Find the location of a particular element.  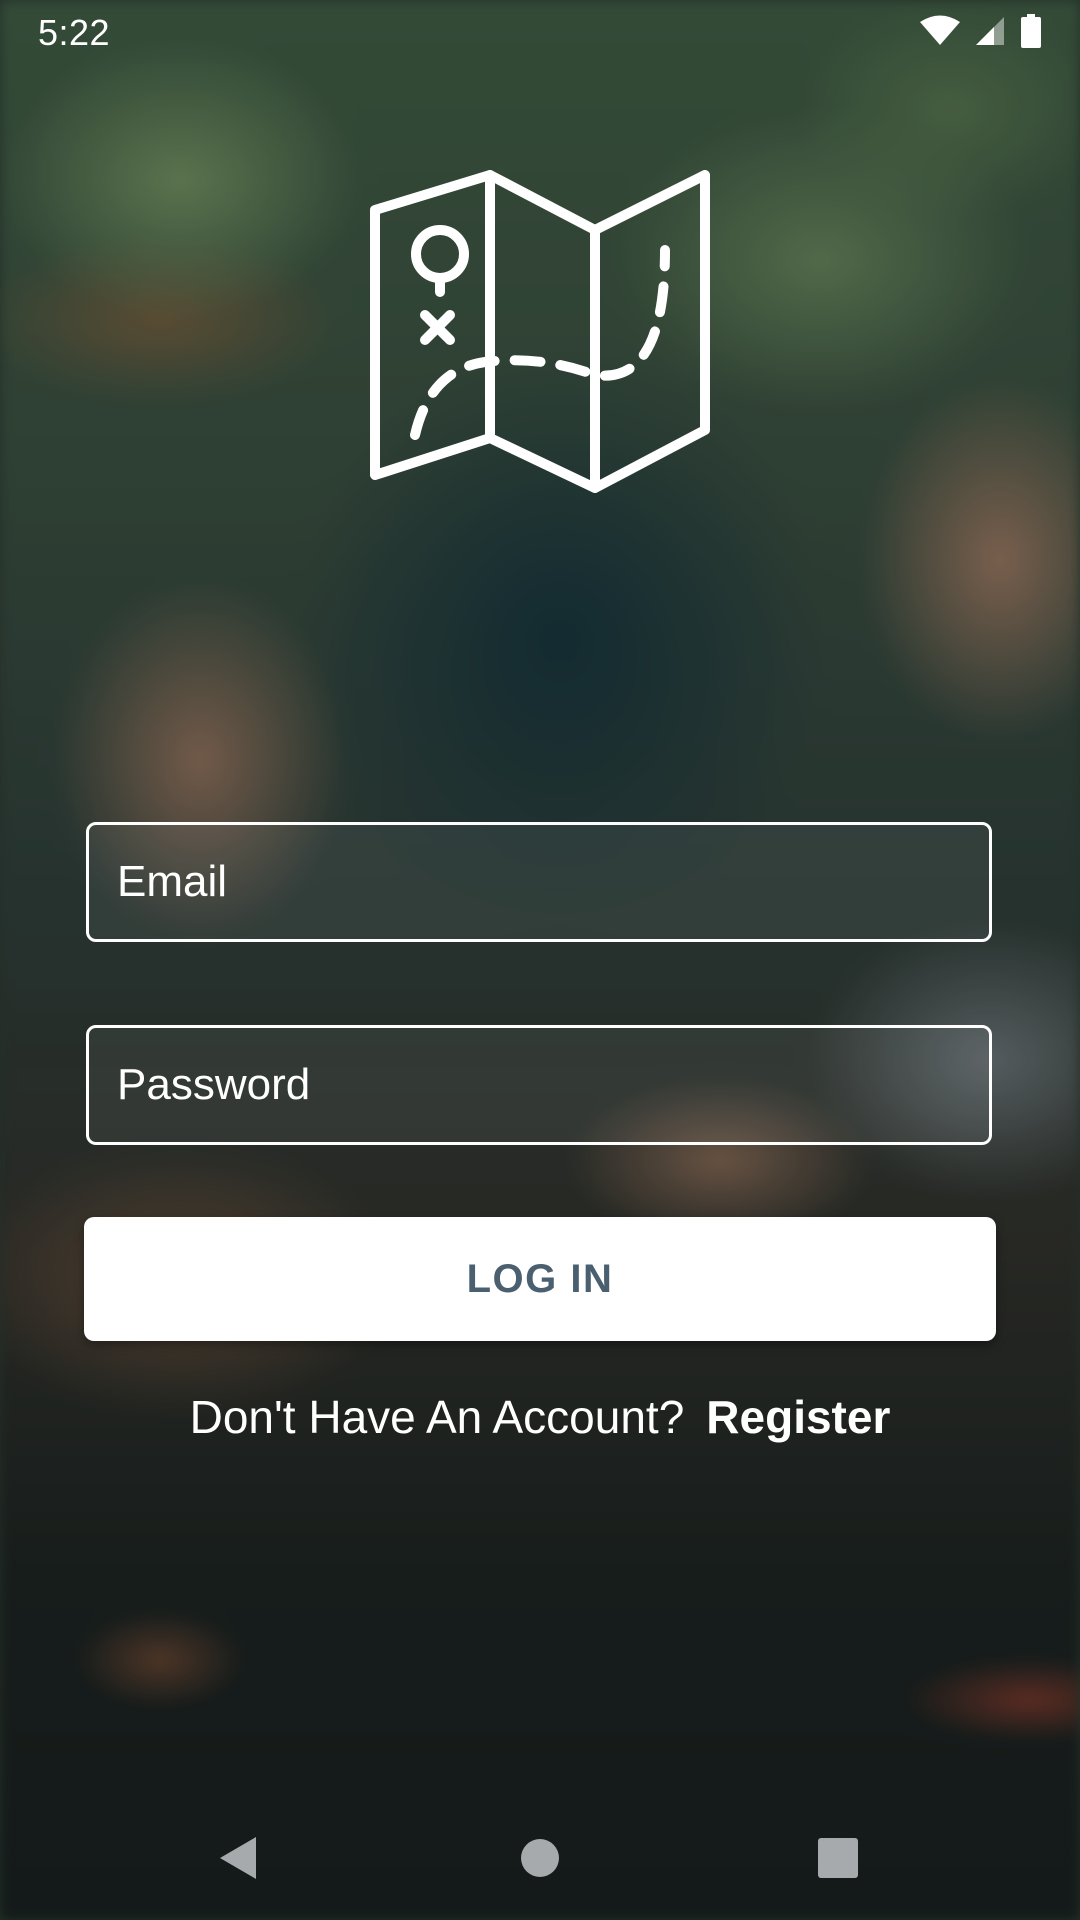

status-icons is located at coordinates (981, 33).